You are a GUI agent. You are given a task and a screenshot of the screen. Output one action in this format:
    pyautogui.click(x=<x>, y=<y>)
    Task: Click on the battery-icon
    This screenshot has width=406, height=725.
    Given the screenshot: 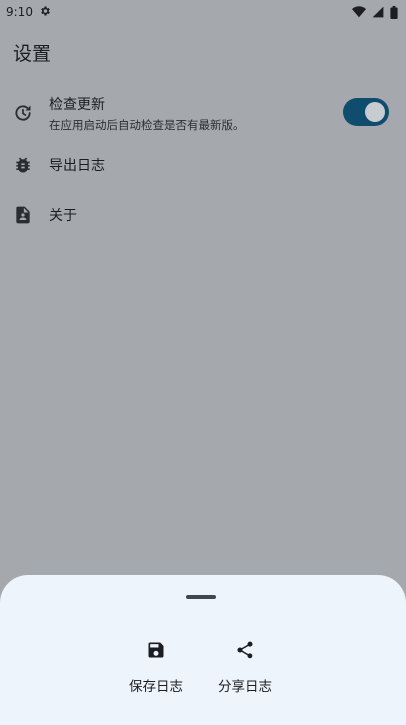 What is the action you would take?
    pyautogui.click(x=394, y=12)
    